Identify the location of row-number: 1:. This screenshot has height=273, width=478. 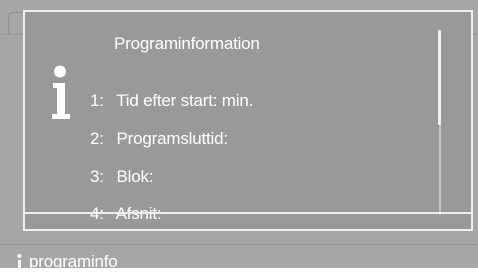
(97, 100).